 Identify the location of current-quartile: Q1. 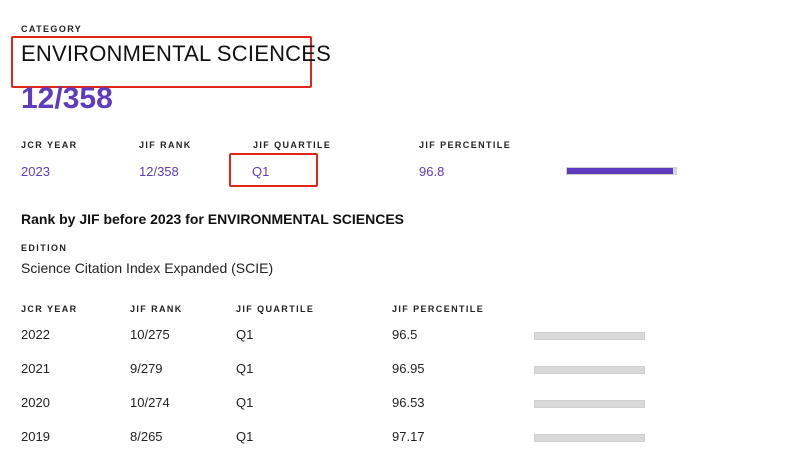
(261, 171).